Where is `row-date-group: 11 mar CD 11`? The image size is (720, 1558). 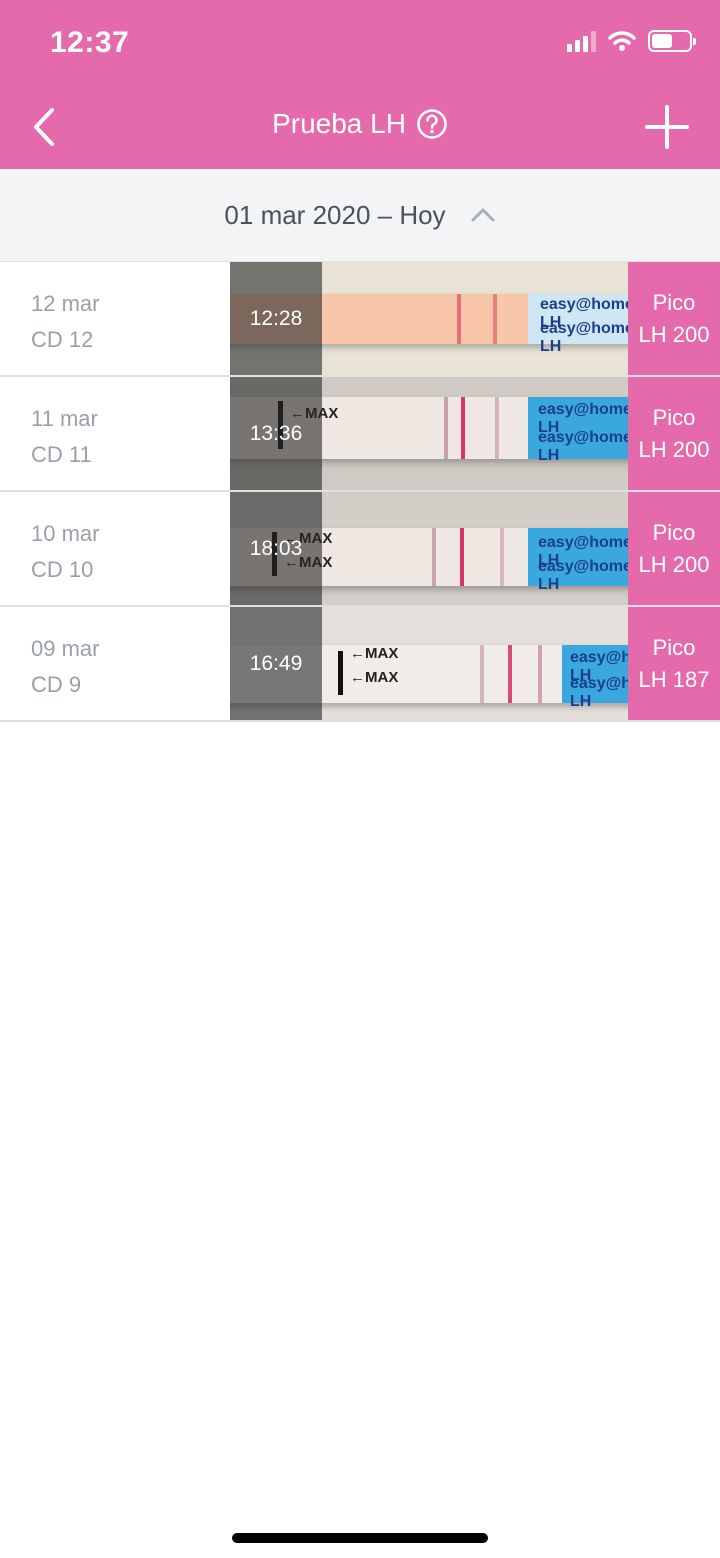 row-date-group: 11 mar CD 11 is located at coordinates (64, 437).